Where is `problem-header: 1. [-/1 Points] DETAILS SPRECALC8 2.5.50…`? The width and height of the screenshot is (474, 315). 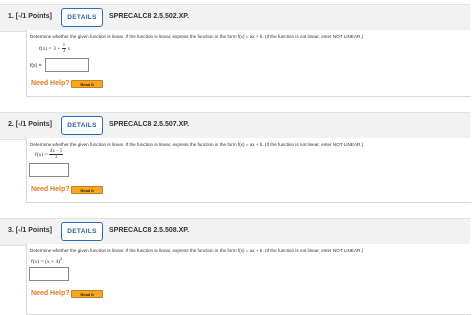
problem-header: 1. [-/1 Points] DETAILS SPRECALC8 2.5.50… is located at coordinates (235, 18).